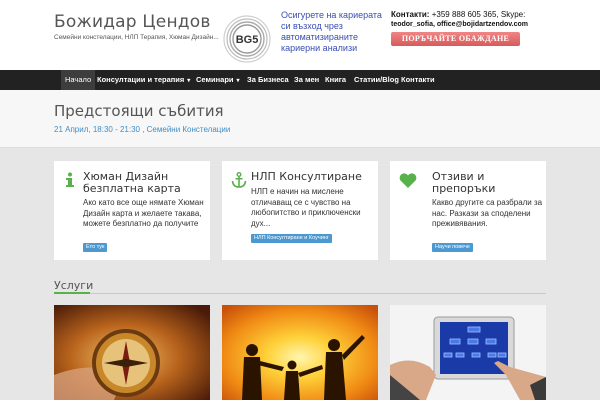 The image size is (600, 400). What do you see at coordinates (70, 179) in the screenshot?
I see `info-icon` at bounding box center [70, 179].